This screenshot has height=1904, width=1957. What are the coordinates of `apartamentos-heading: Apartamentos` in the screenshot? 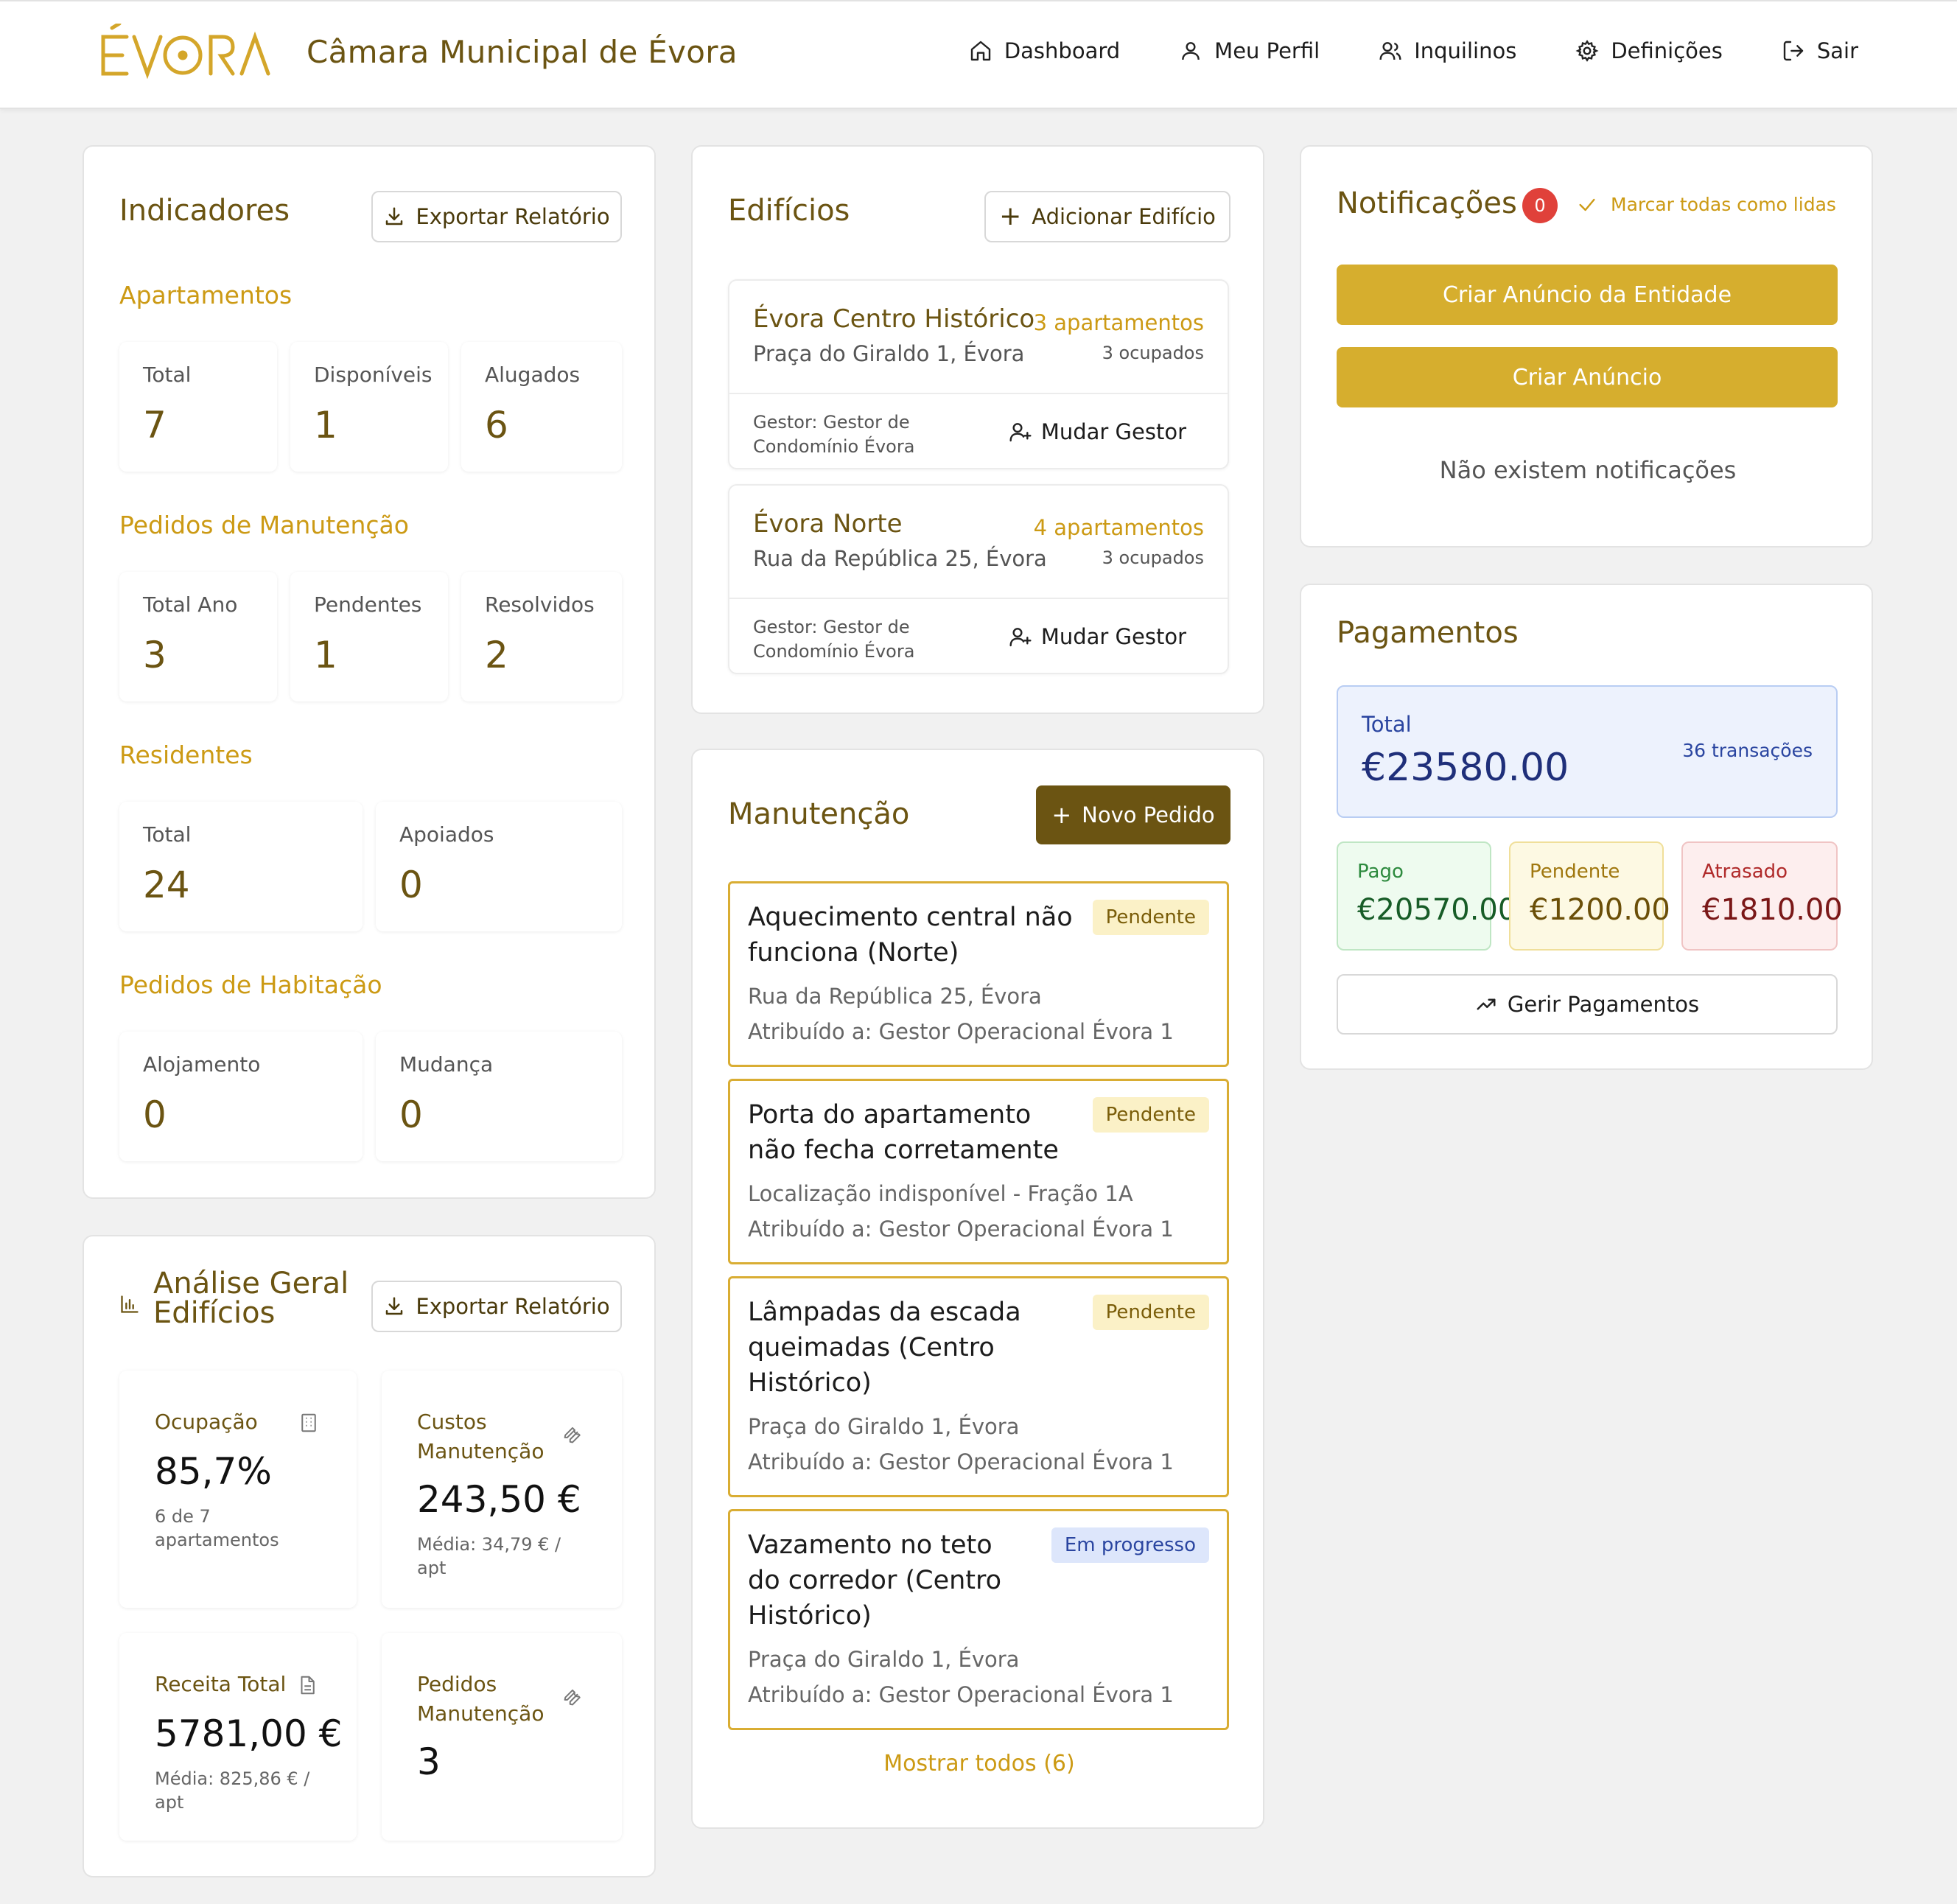 It's located at (206, 295).